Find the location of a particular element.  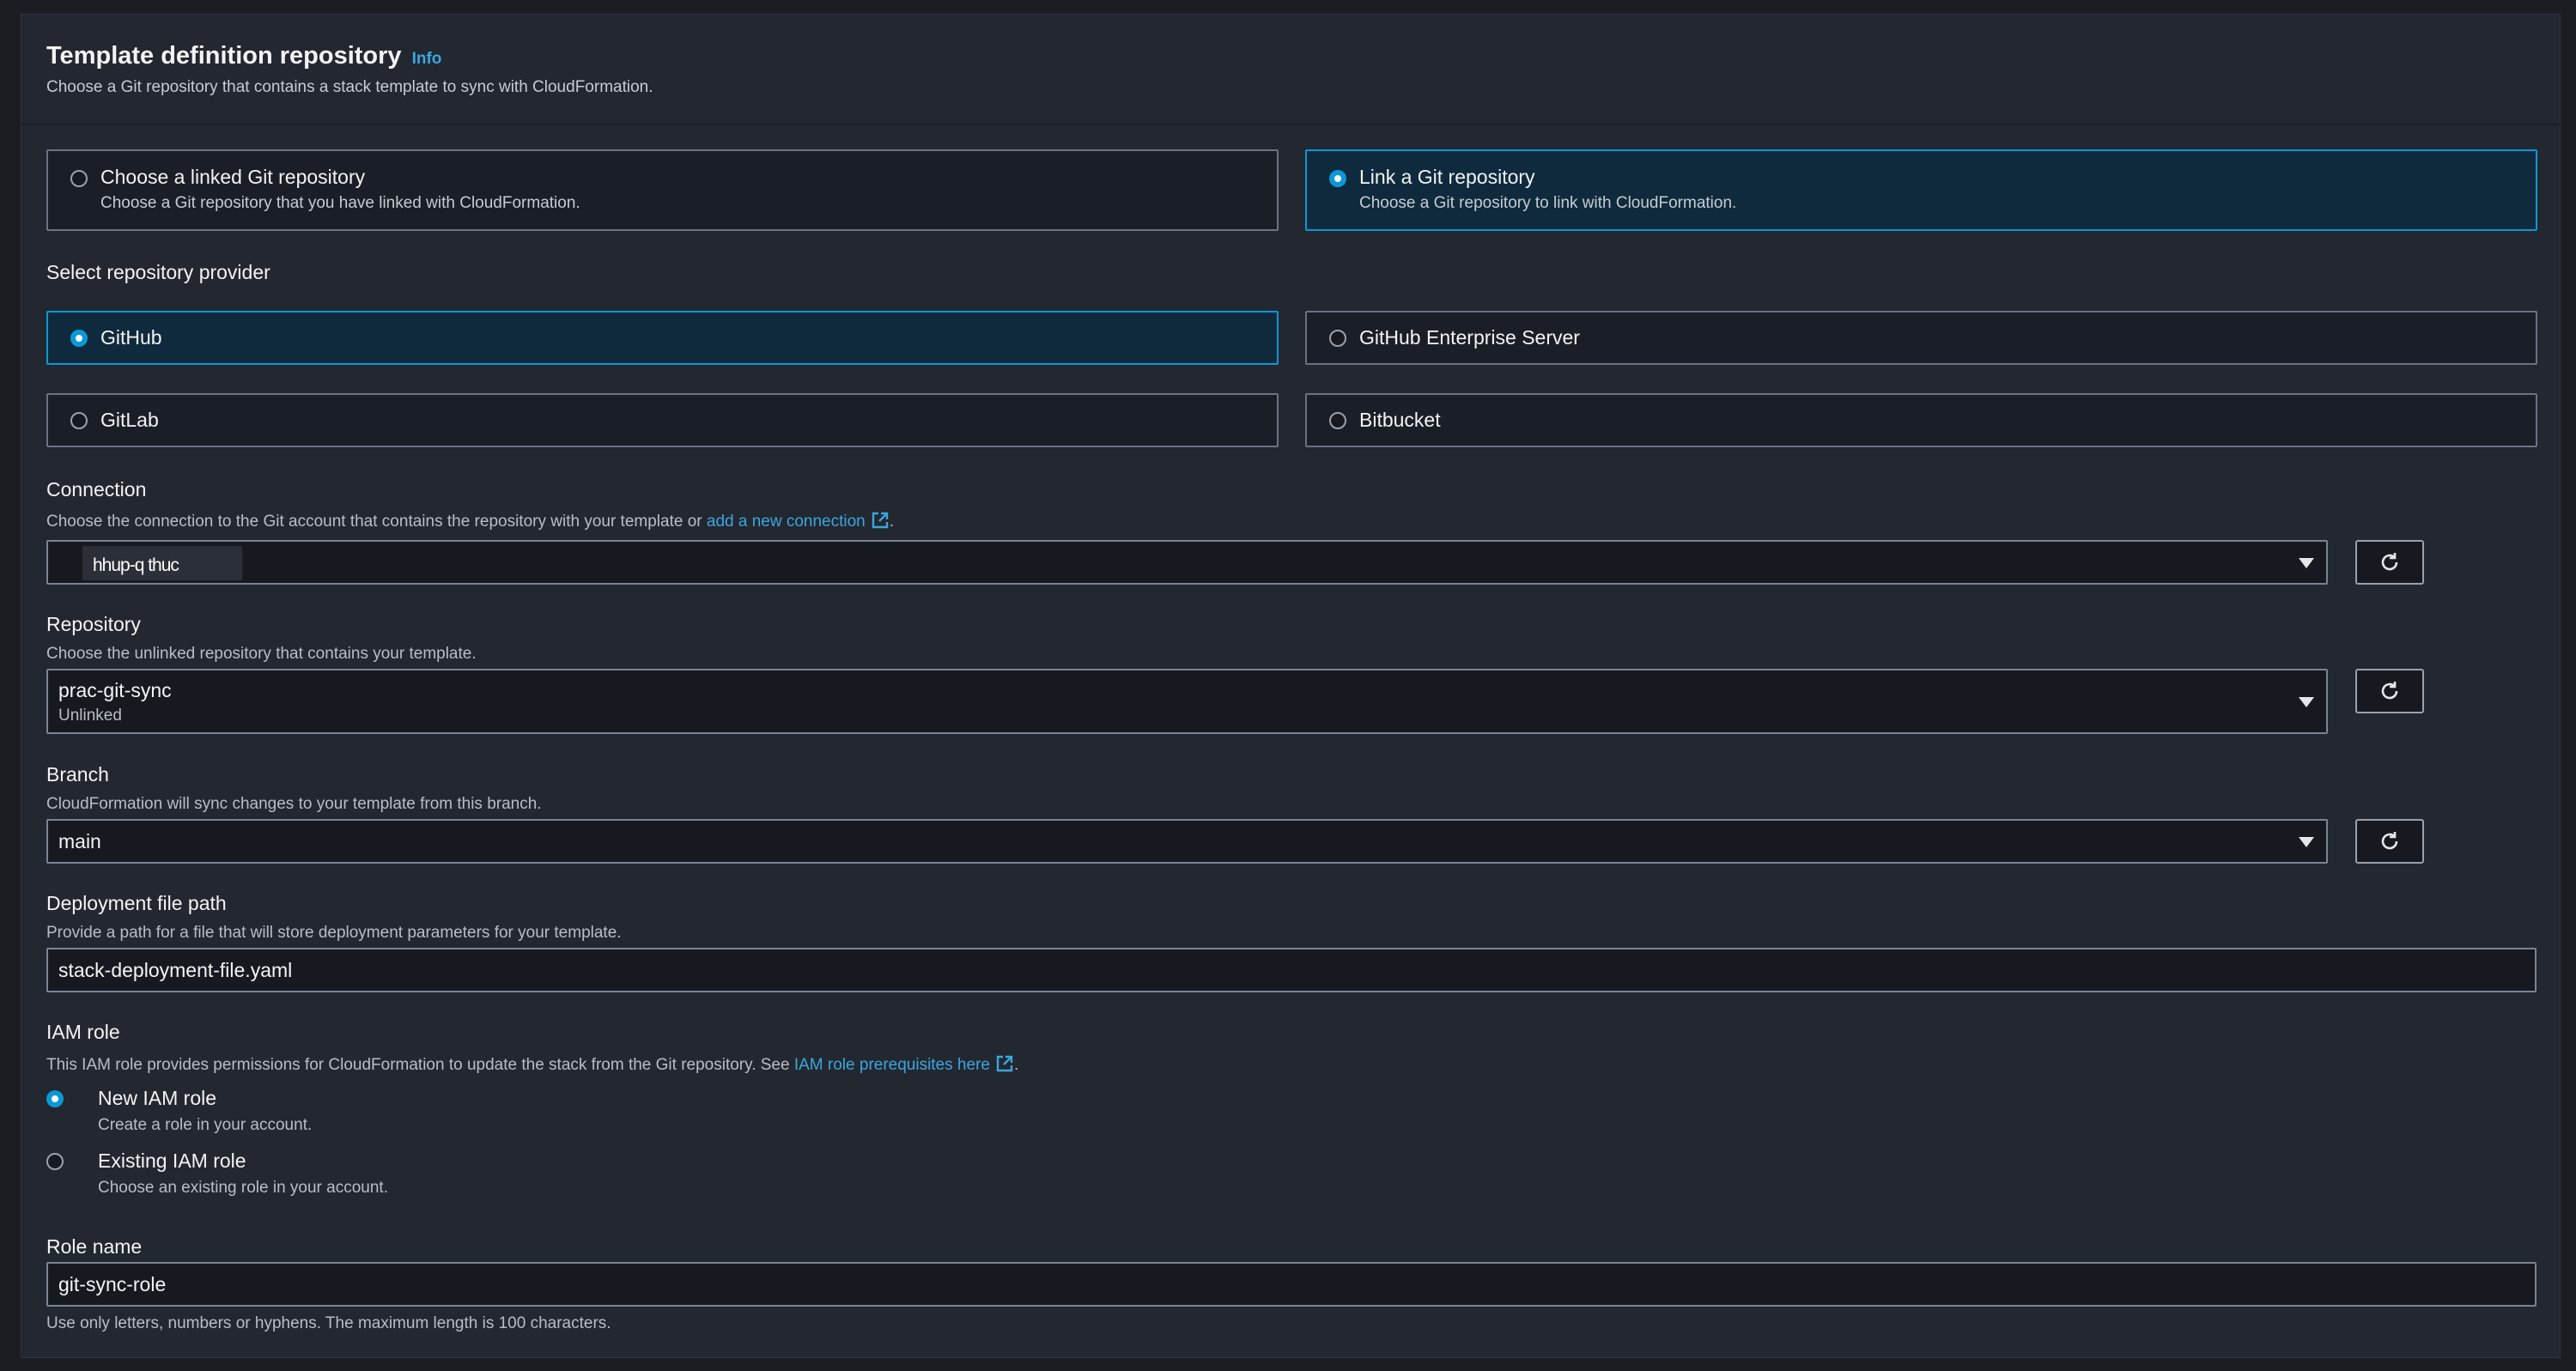

radio-link-git-repo is located at coordinates (1338, 178).